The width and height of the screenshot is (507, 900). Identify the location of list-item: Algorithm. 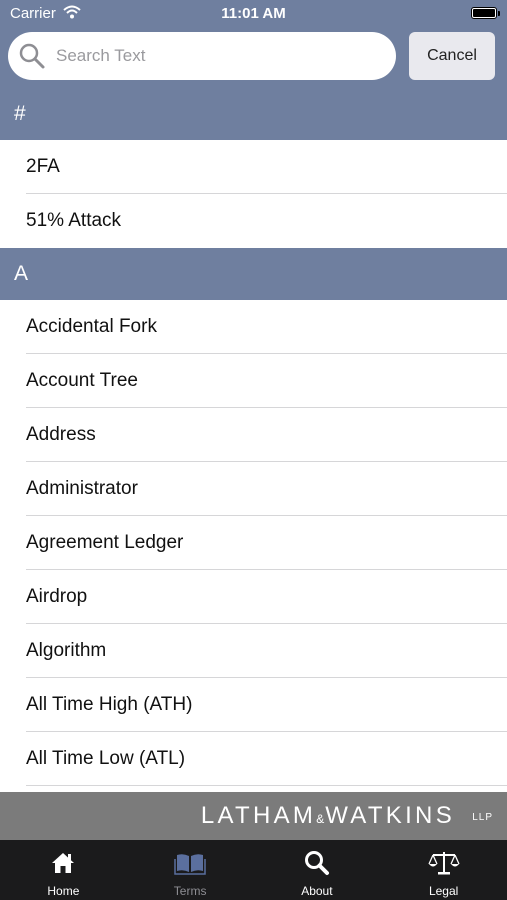
(266, 651).